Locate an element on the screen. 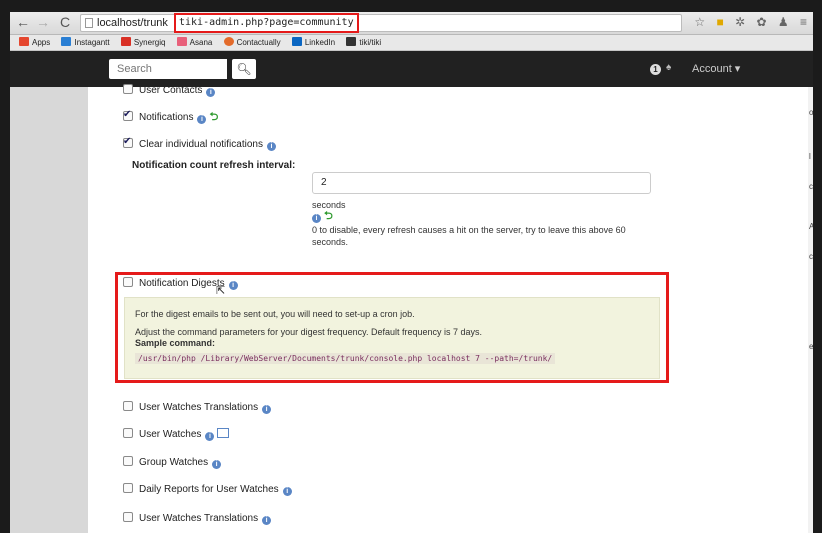  search-icon: 🔍︎ is located at coordinates (244, 69).